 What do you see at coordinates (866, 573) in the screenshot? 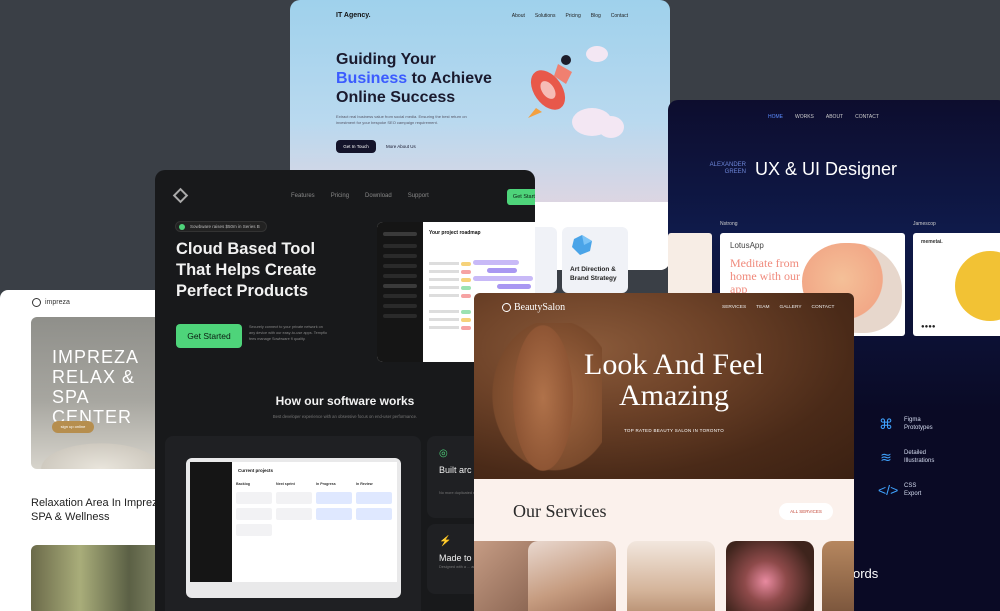
I see `uxui-section-heading: ords` at bounding box center [866, 573].